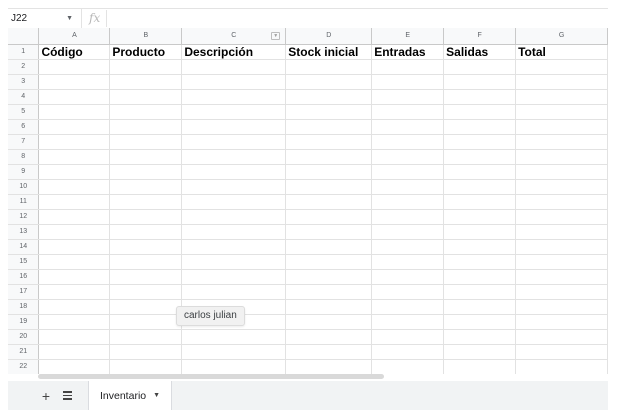  What do you see at coordinates (408, 366) in the screenshot?
I see `cell-e22` at bounding box center [408, 366].